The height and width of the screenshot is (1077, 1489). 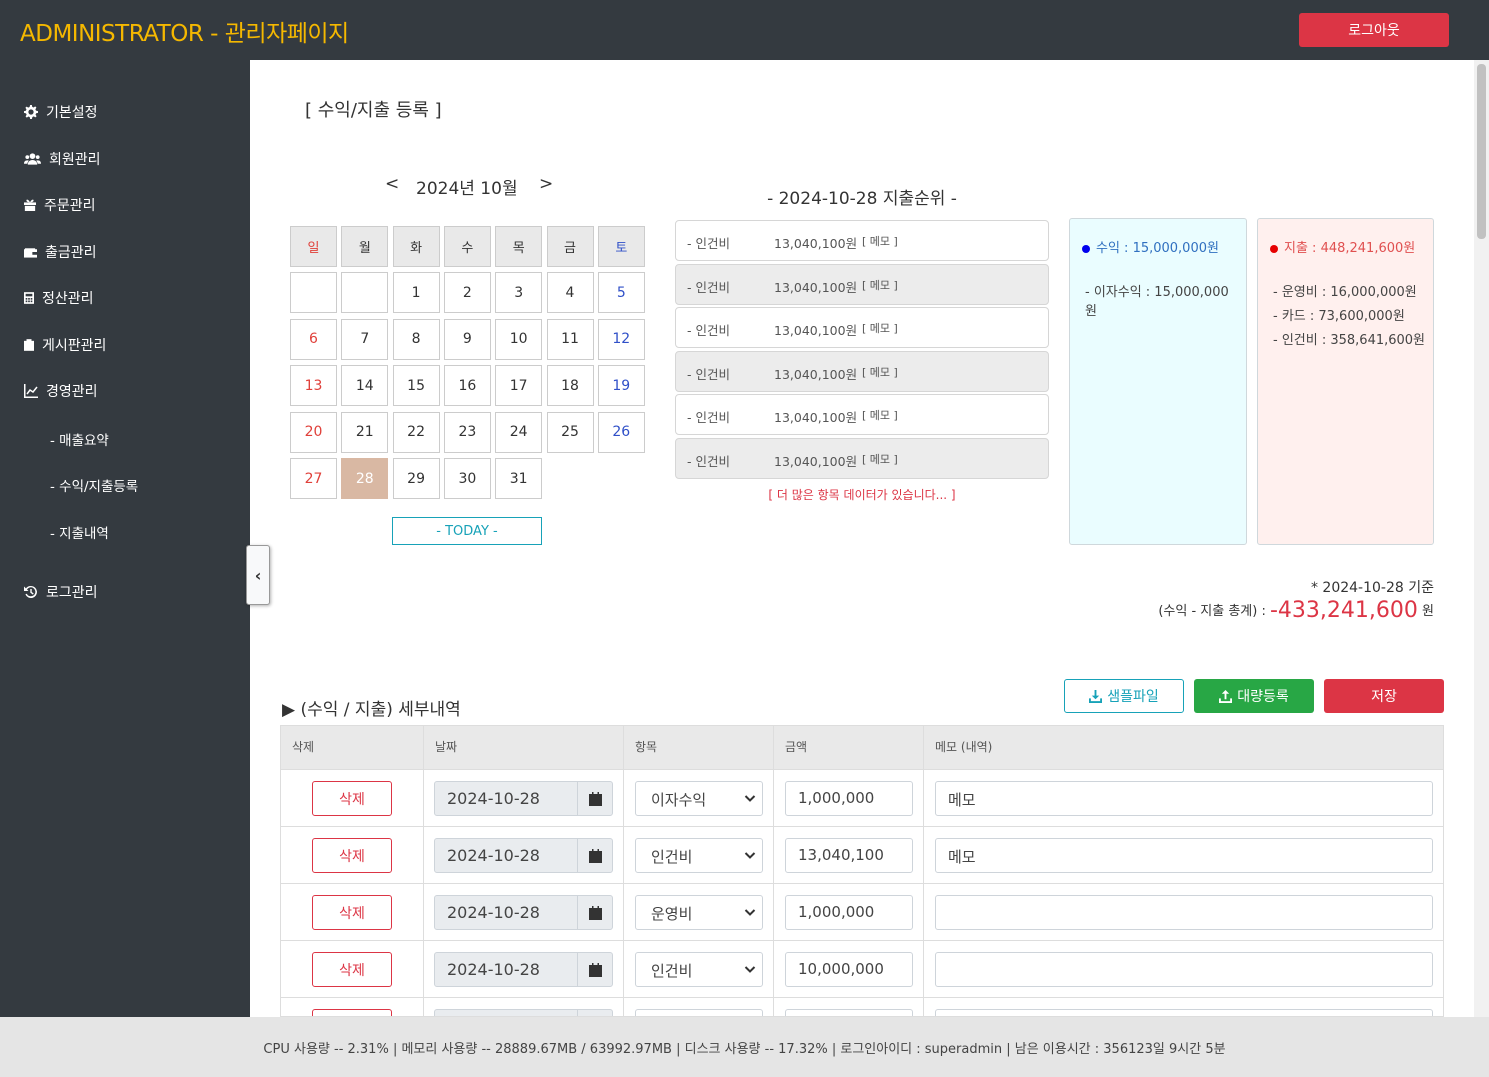 I want to click on amount-input: 13,040,100, so click(x=849, y=855).